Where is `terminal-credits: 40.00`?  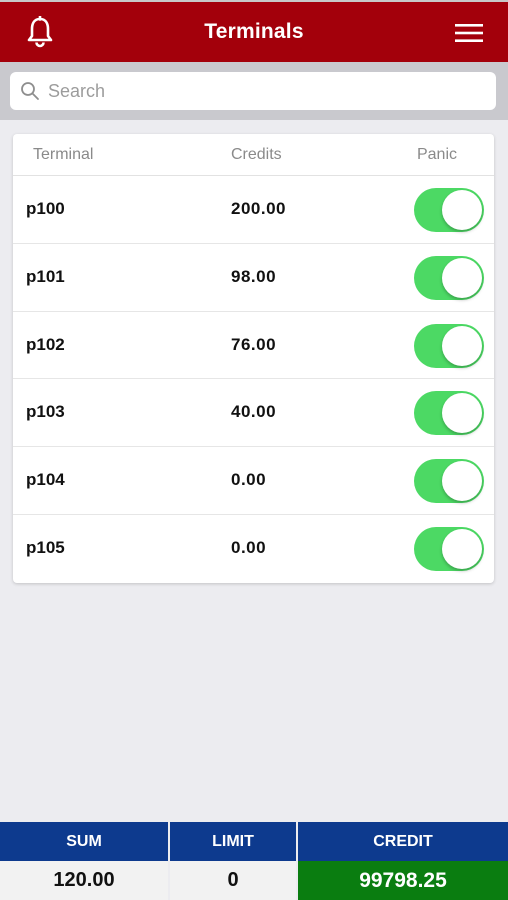 terminal-credits: 40.00 is located at coordinates (254, 412).